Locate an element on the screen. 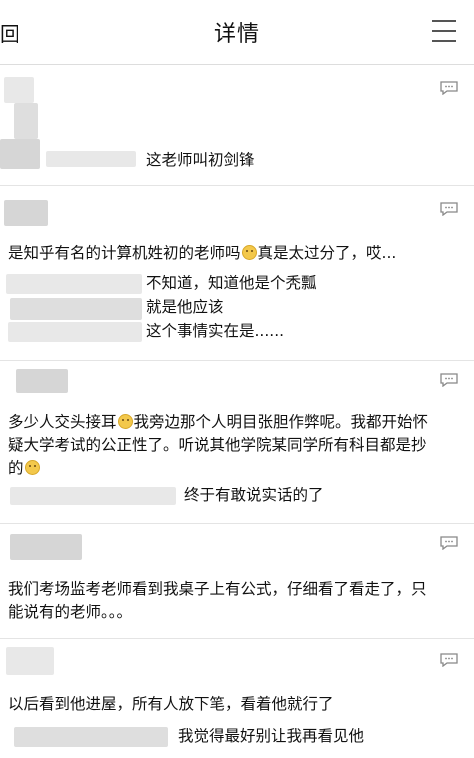 The image size is (474, 758). menu-icon is located at coordinates (444, 31).